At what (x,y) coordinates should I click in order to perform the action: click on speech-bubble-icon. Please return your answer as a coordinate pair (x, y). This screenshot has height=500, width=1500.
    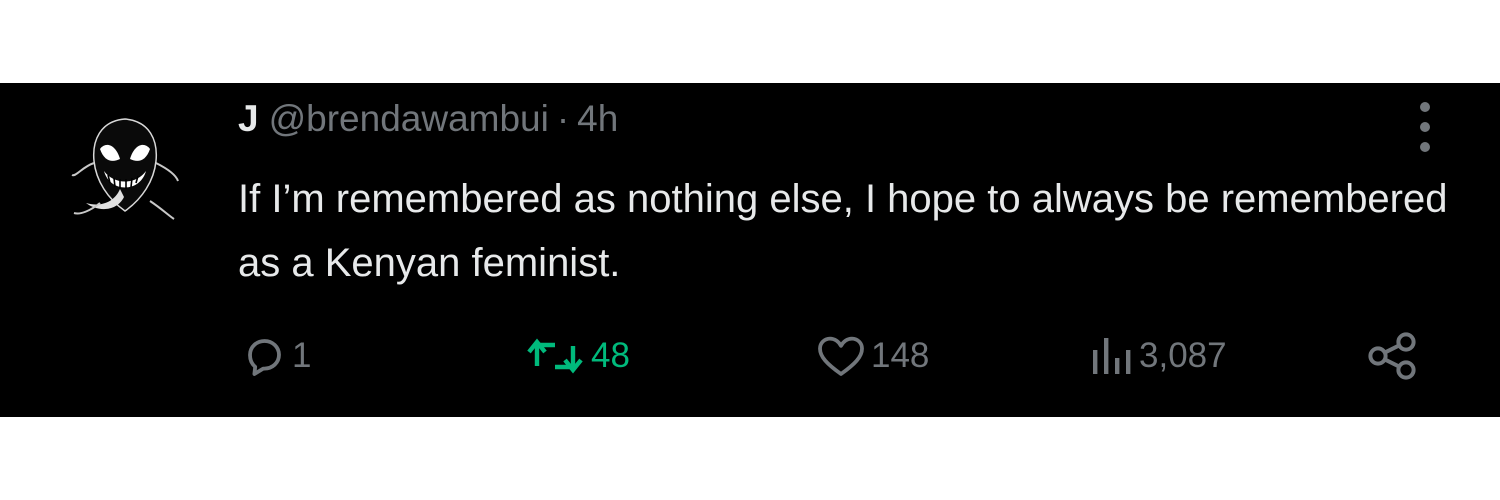
    Looking at the image, I should click on (264, 357).